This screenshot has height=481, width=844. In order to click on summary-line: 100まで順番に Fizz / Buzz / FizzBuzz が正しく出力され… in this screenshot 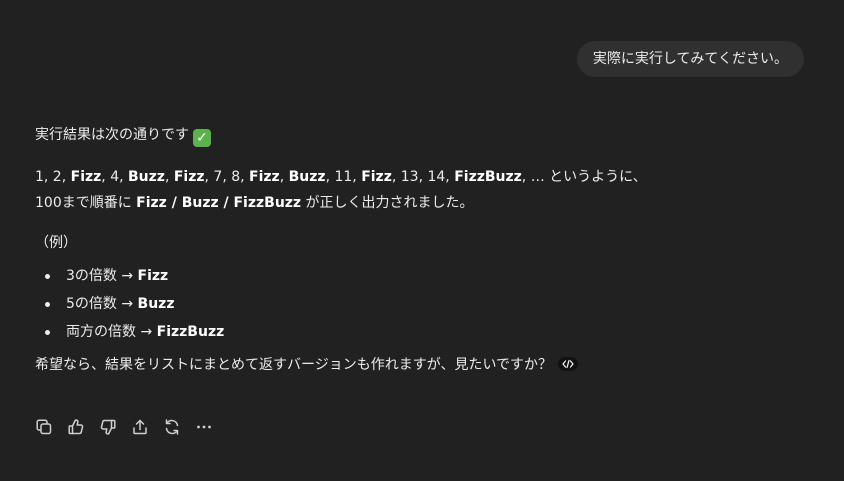, I will do `click(254, 203)`.